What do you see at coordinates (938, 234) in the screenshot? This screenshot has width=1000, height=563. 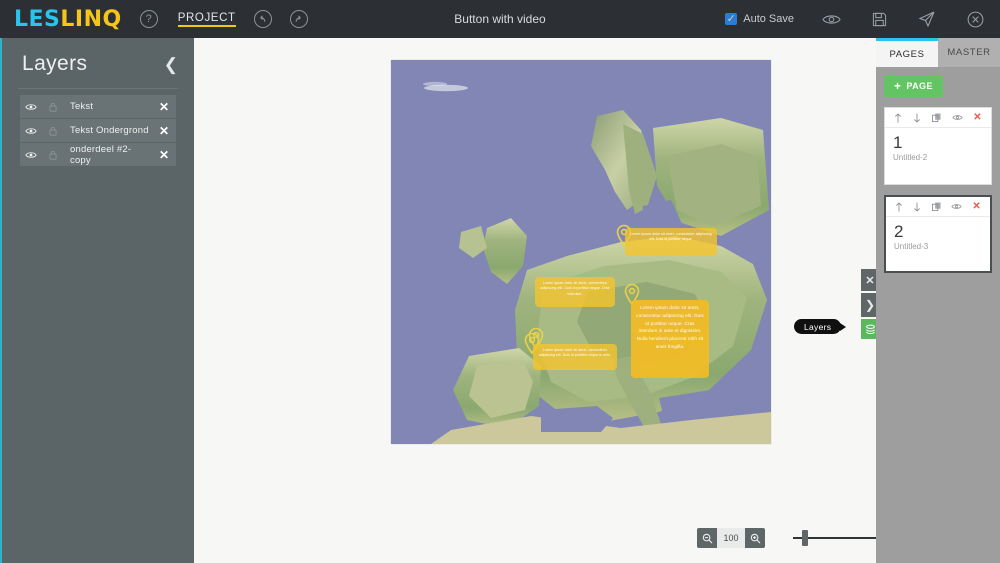 I see `page-card: ✕ 2 Untitled-3` at bounding box center [938, 234].